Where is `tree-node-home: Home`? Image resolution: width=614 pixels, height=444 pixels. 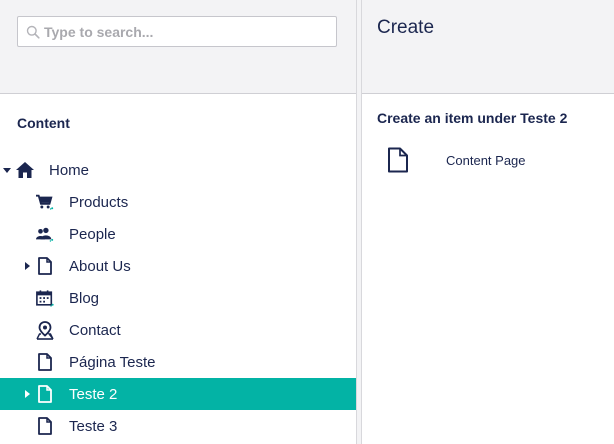 tree-node-home: Home is located at coordinates (178, 170).